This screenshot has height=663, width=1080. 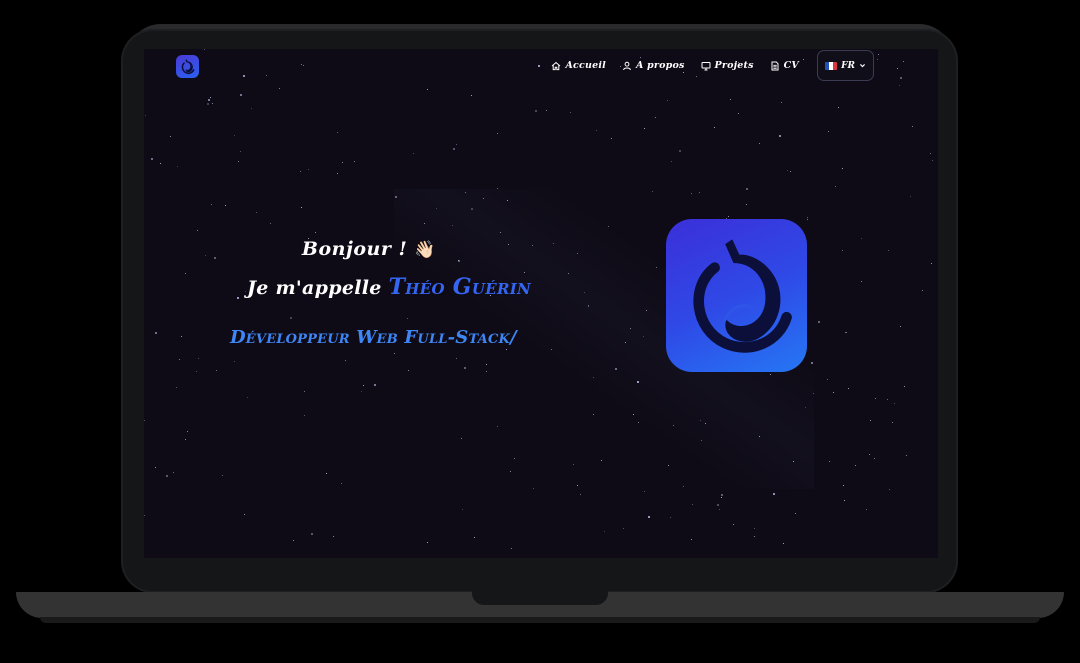 I want to click on nav-item-label: A propos, so click(x=660, y=65).